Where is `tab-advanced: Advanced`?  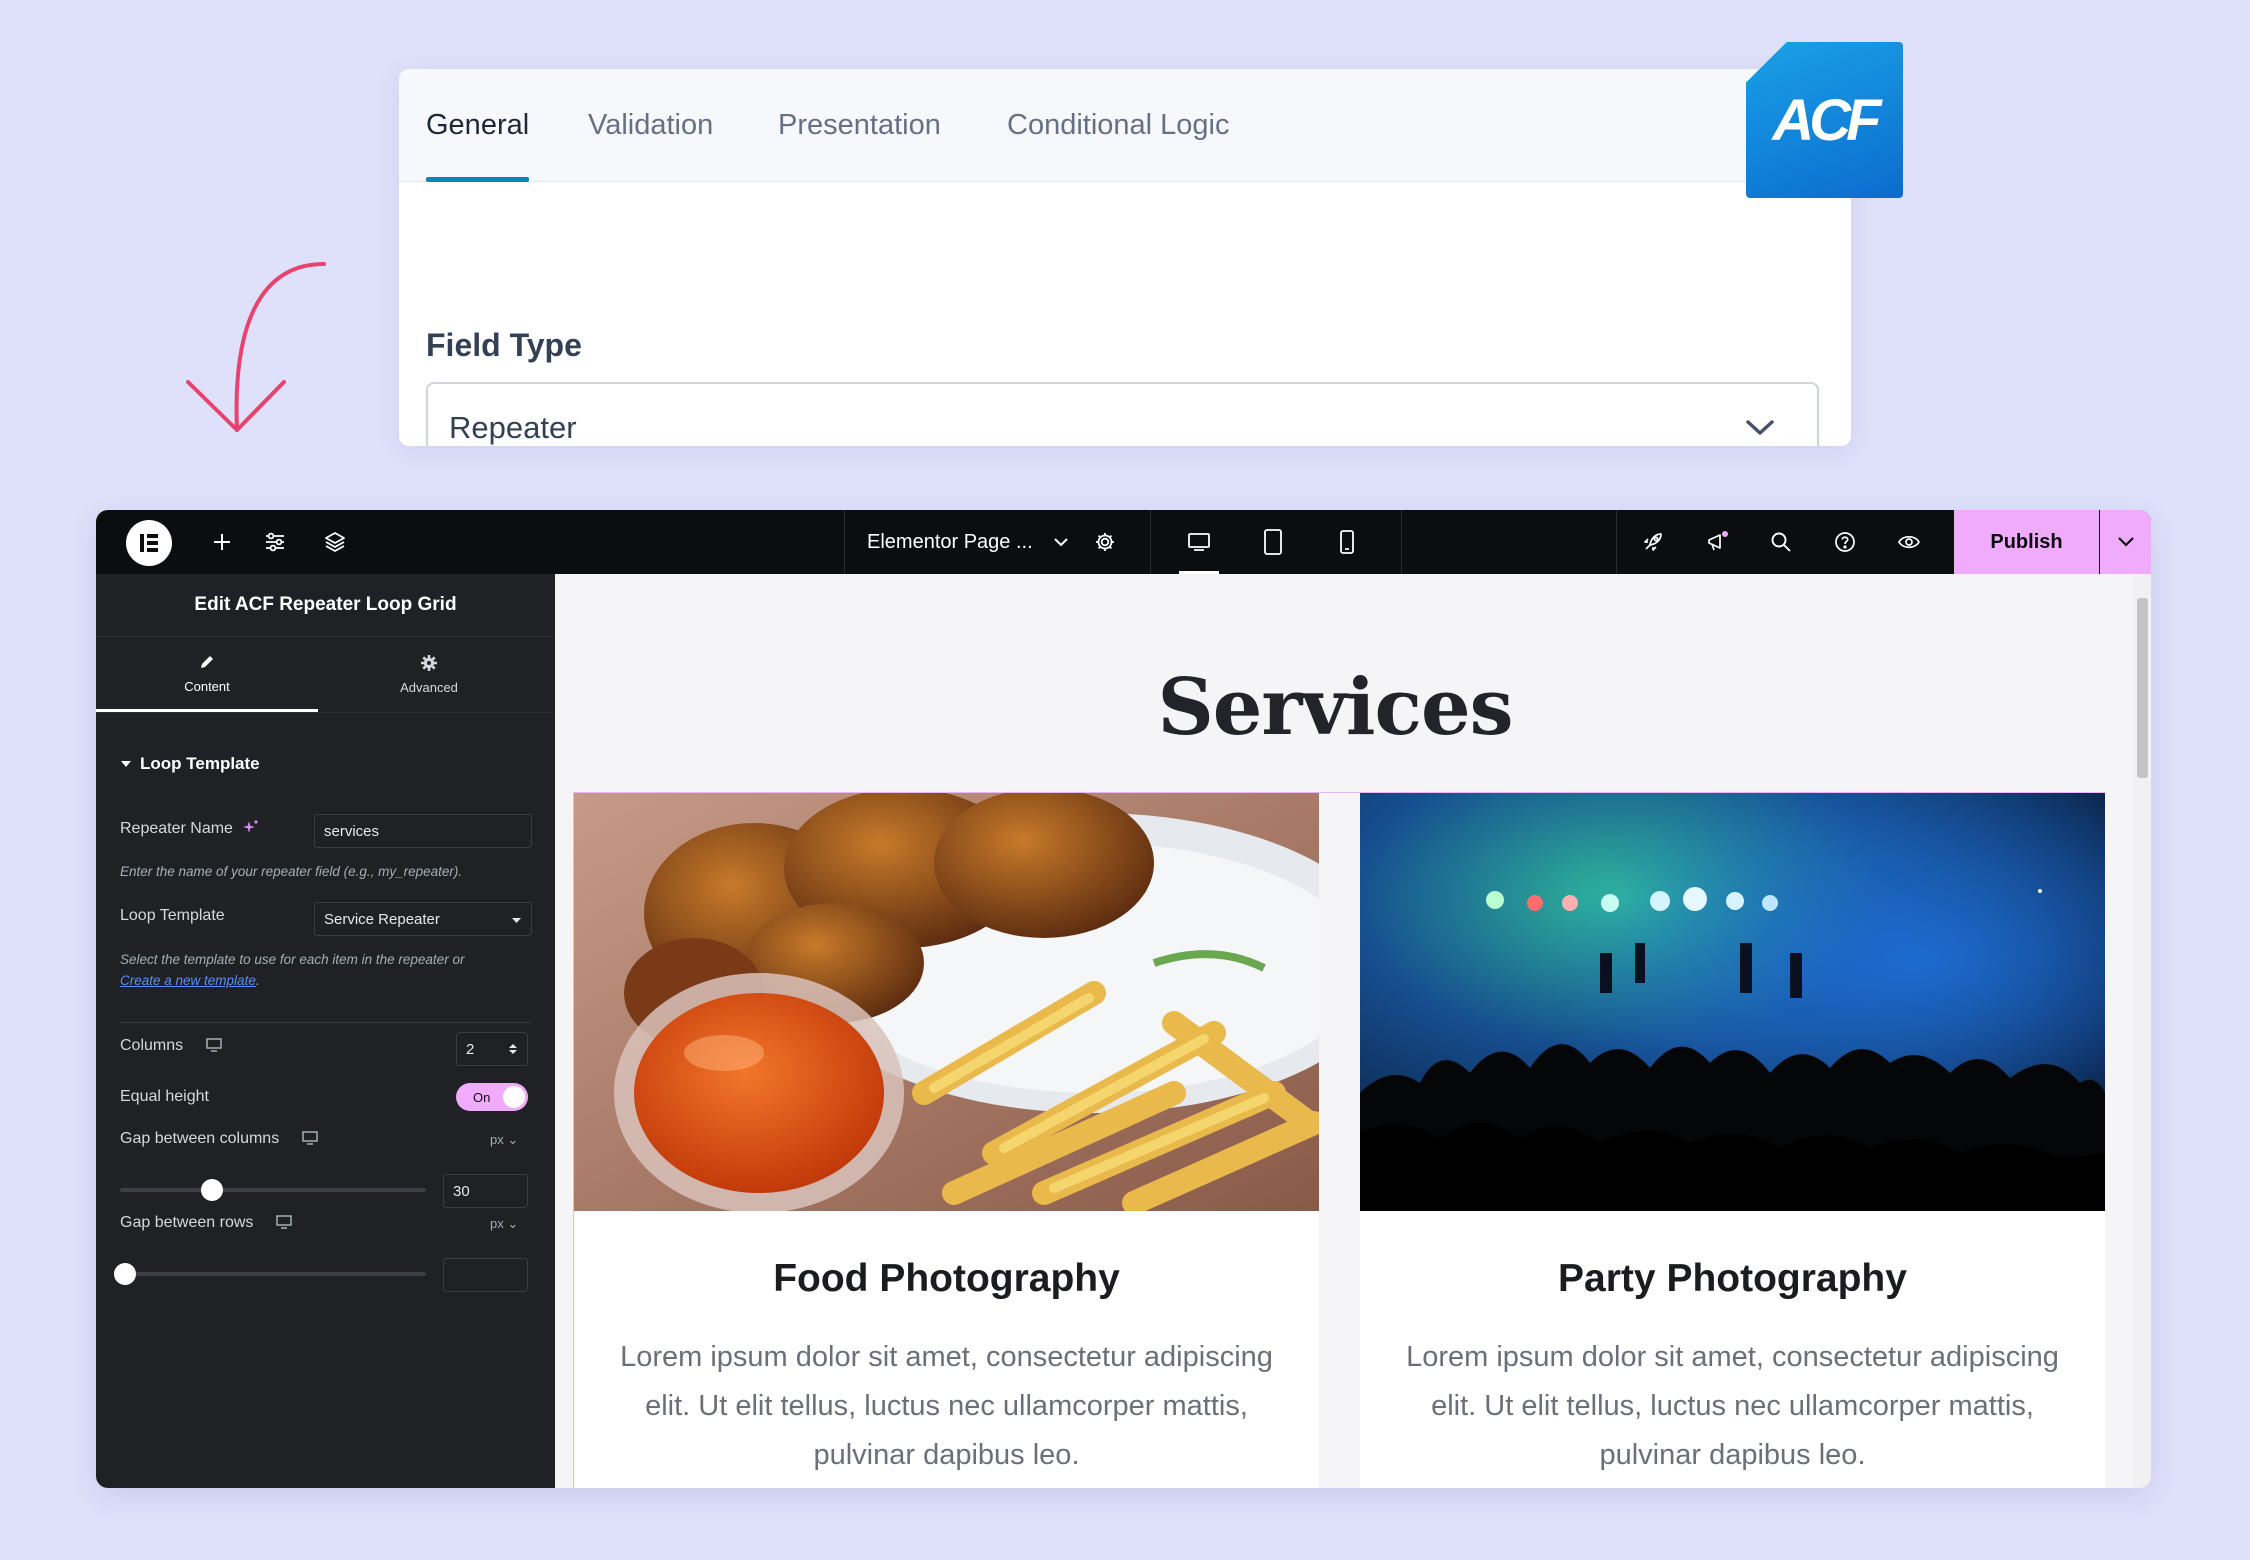 tab-advanced: Advanced is located at coordinates (429, 674).